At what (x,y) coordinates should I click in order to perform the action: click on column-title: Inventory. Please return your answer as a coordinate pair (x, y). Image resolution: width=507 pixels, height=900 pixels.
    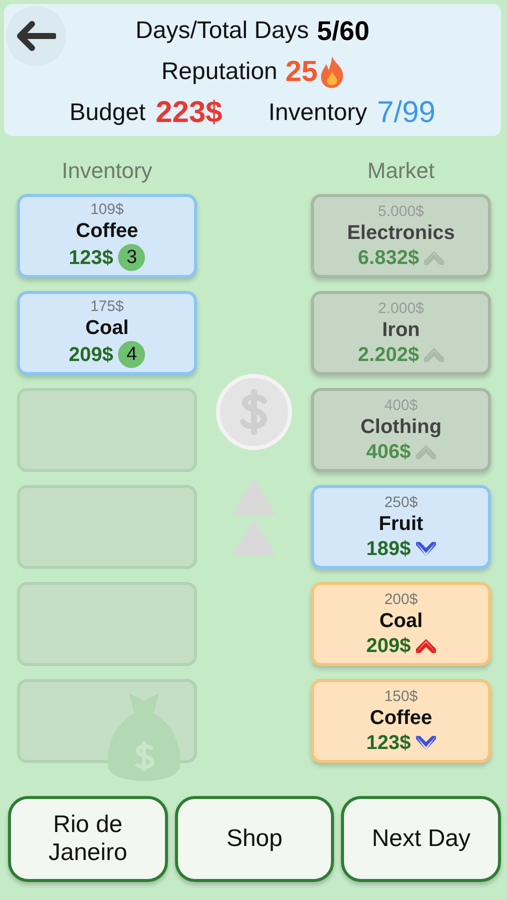
    Looking at the image, I should click on (107, 171).